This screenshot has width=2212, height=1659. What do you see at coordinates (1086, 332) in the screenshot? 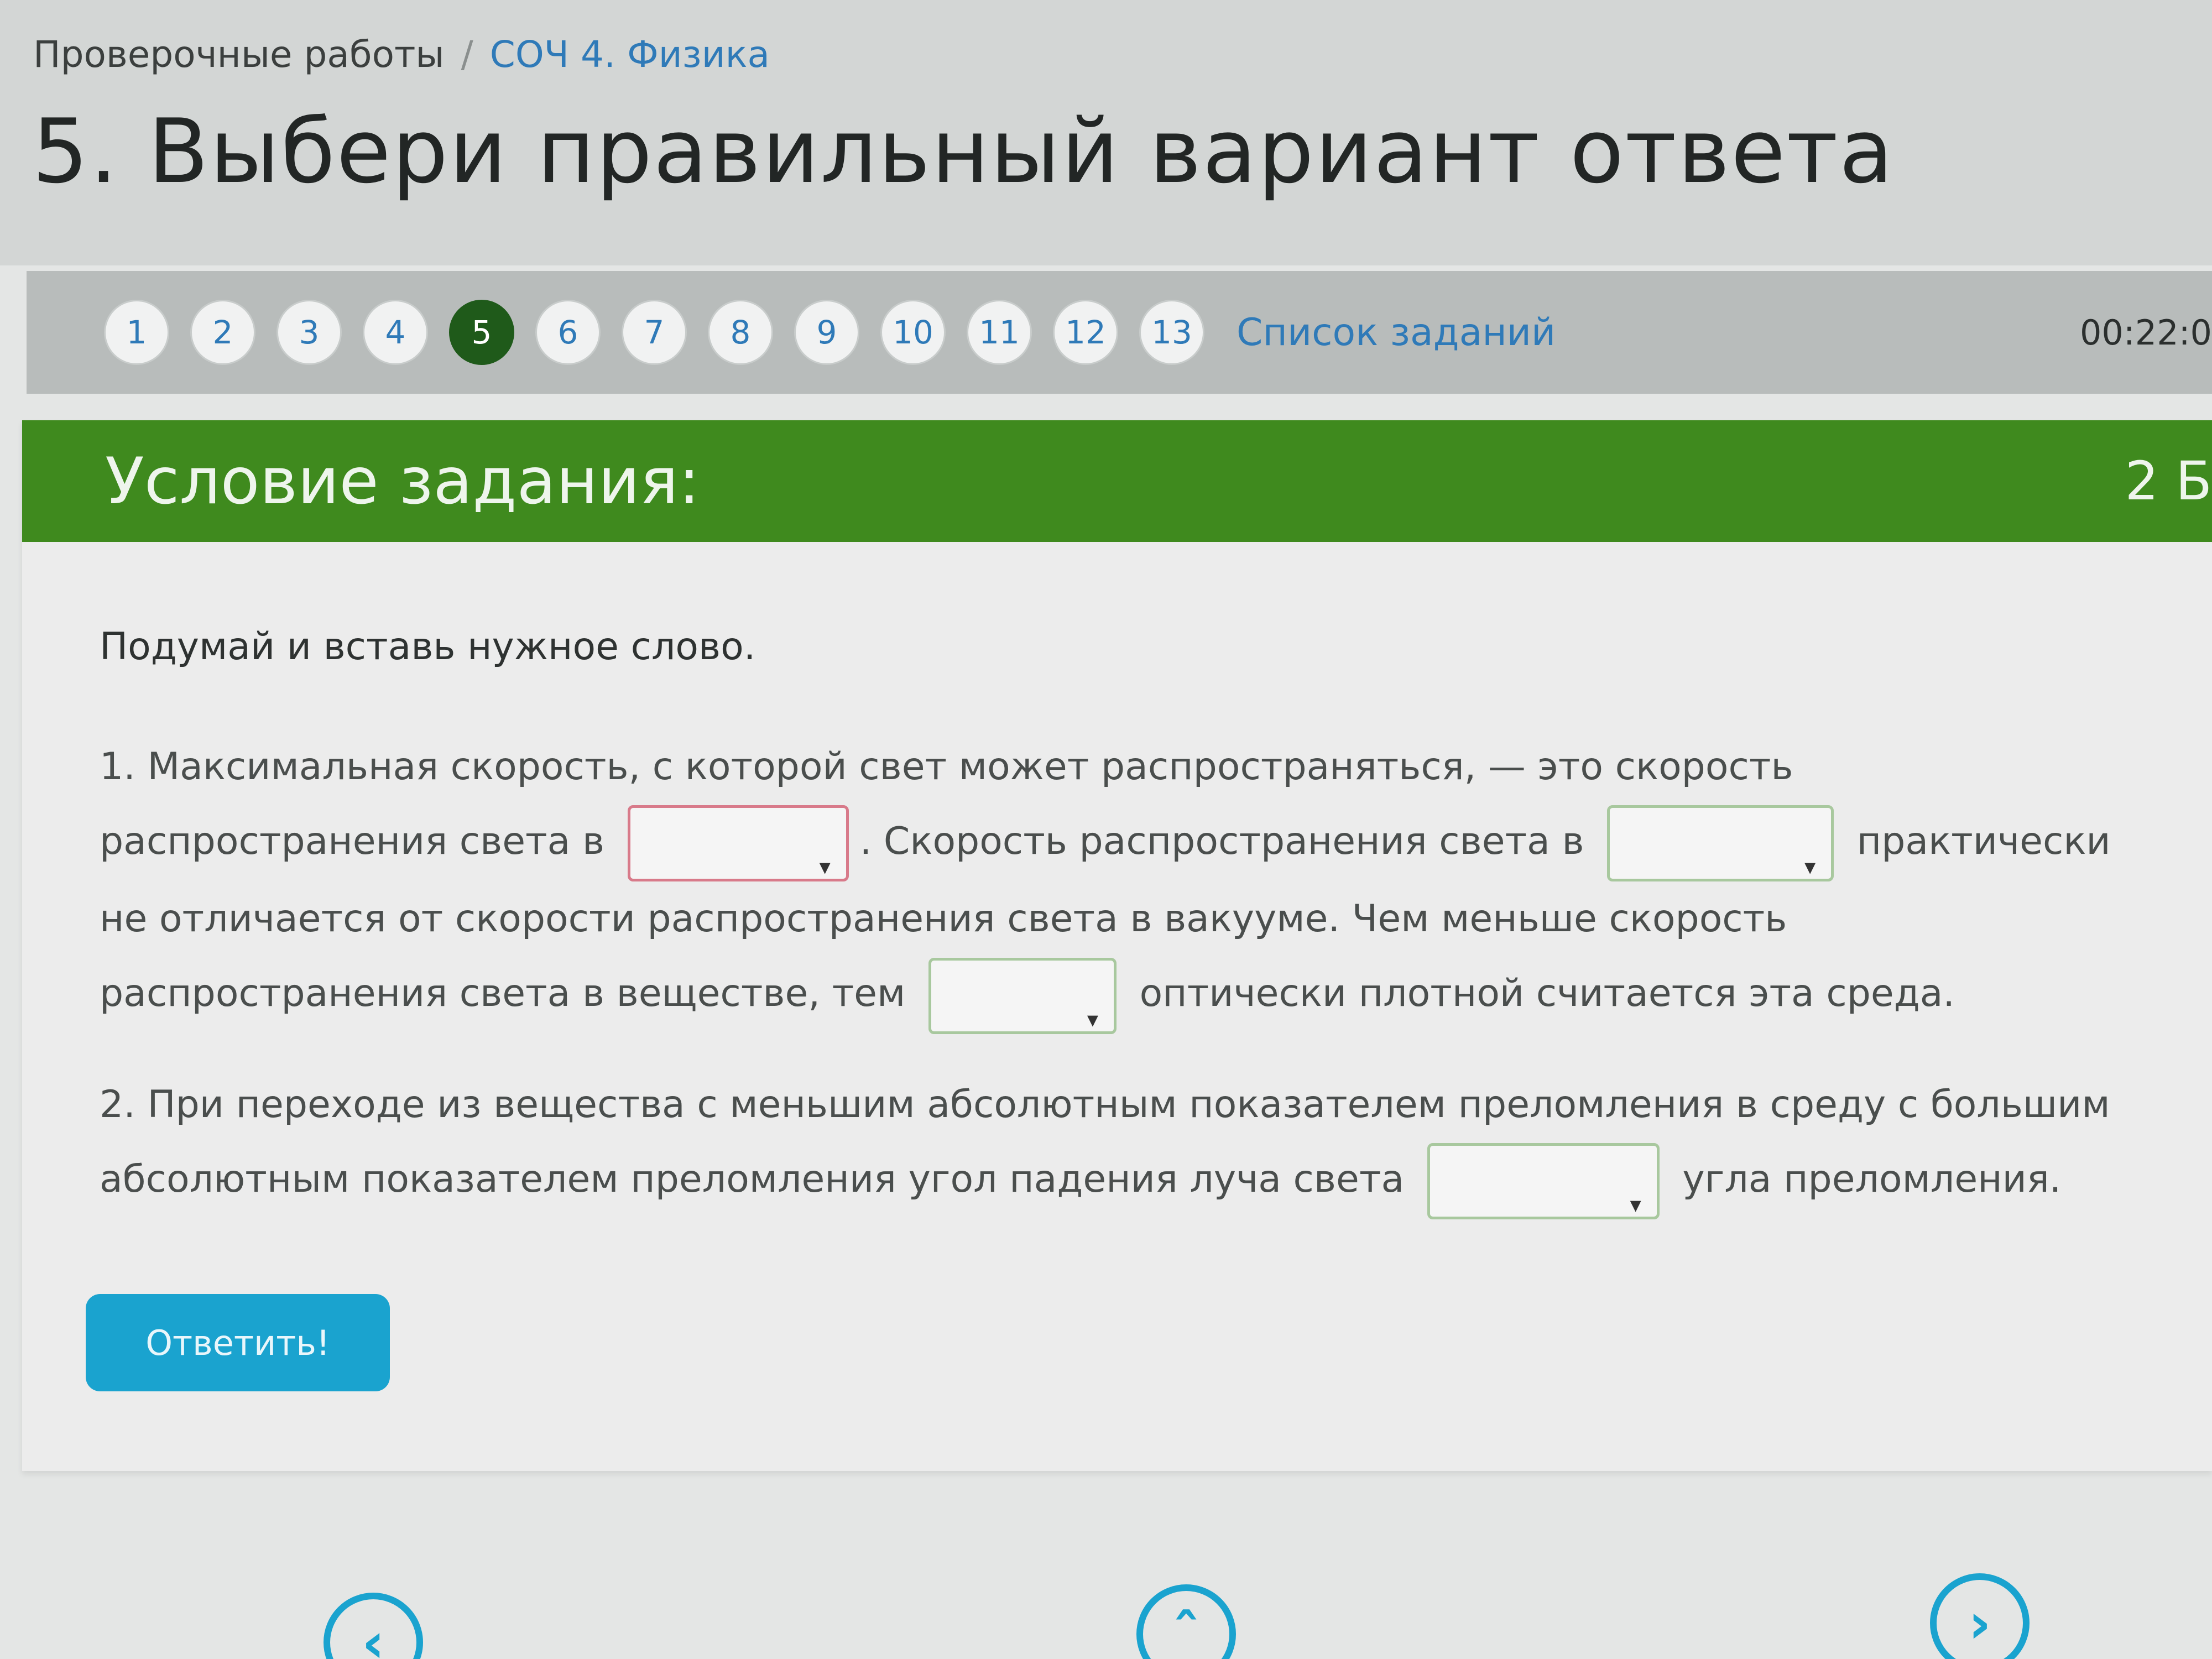
I see `page-button-12: 12` at bounding box center [1086, 332].